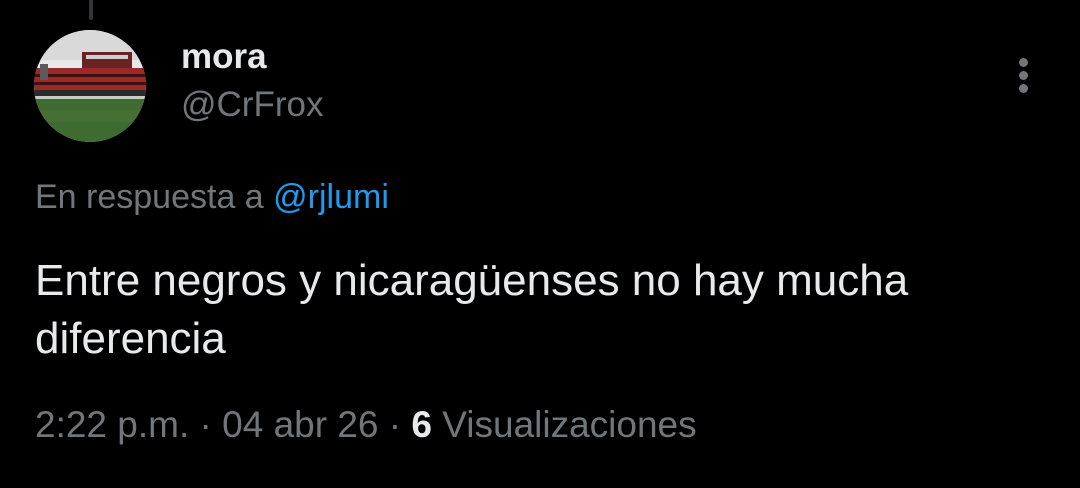  What do you see at coordinates (1023, 62) in the screenshot?
I see `more-vertical-icon` at bounding box center [1023, 62].